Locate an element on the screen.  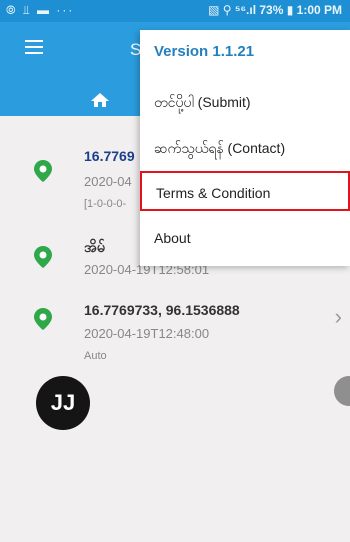
chevron-right-icon: › is located at coordinates (338, 317).